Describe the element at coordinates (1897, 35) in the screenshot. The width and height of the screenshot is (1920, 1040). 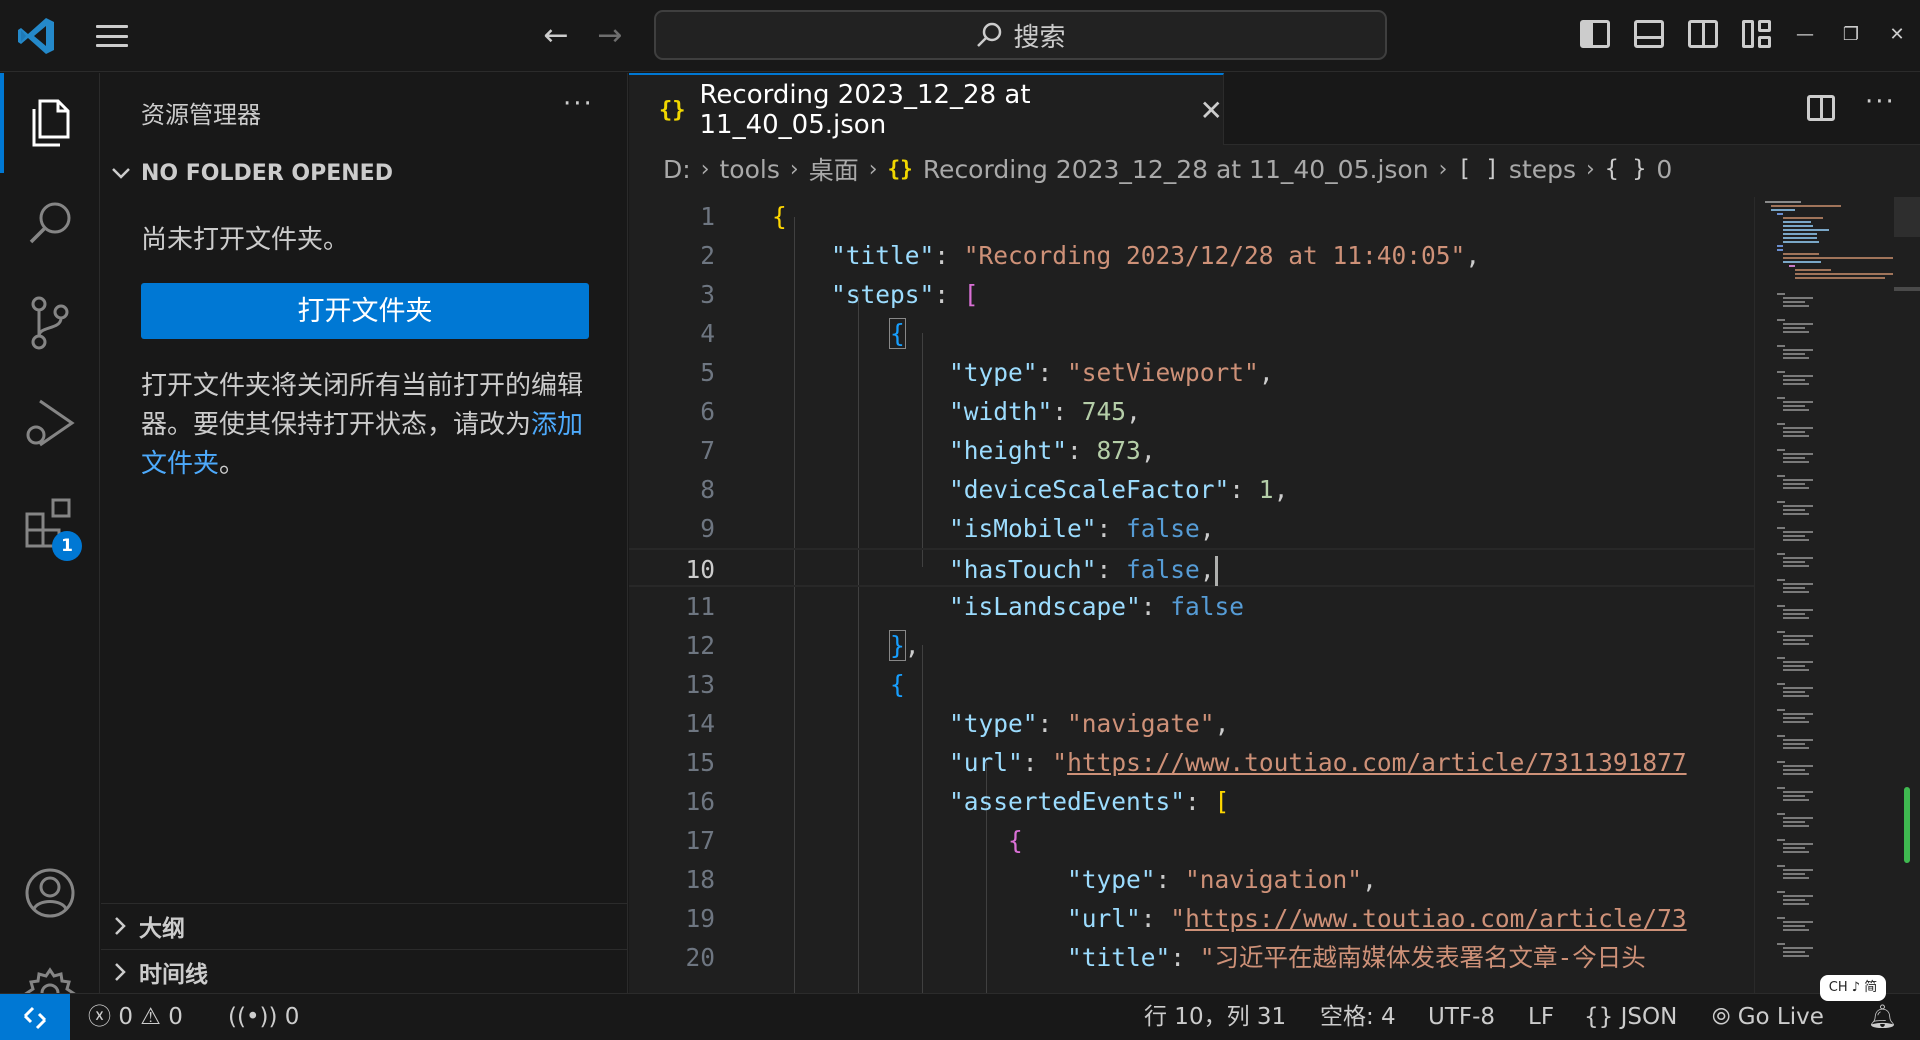
I see `close-window-icon: ✕` at that location.